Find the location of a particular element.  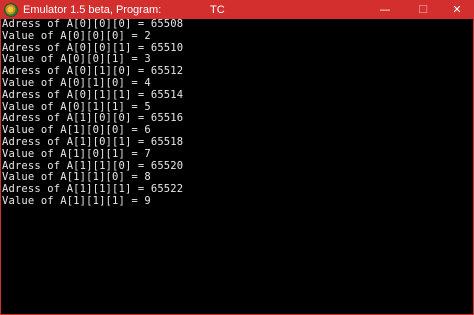

console-line: Adress of A[0][1][1] = 65514 is located at coordinates (93, 94).